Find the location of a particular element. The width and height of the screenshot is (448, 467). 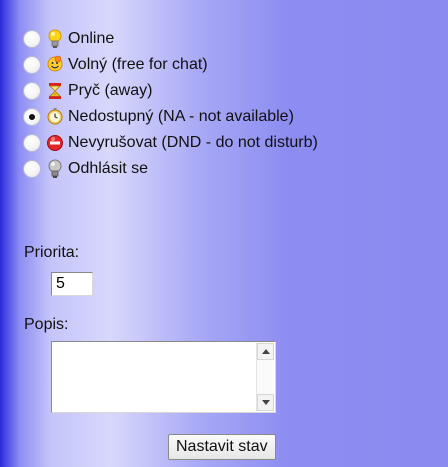

radio-dnd is located at coordinates (32, 143).